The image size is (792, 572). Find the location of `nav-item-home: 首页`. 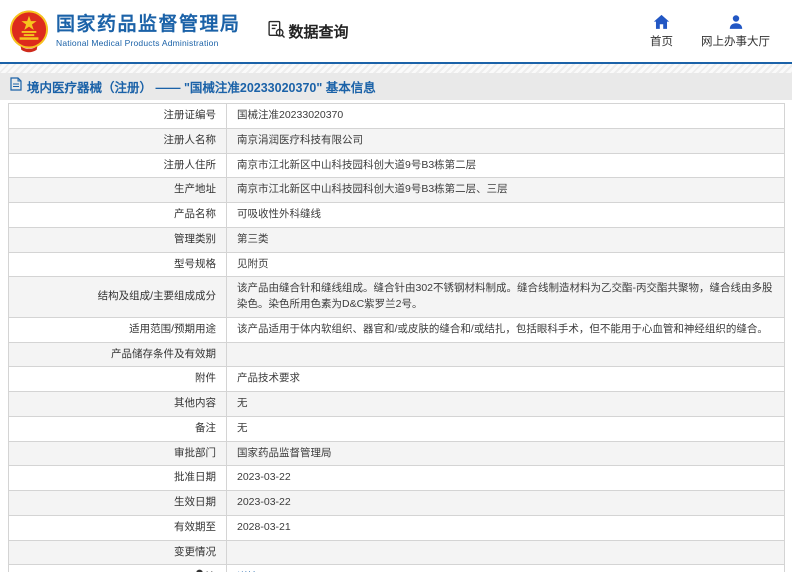

nav-item-home: 首页 is located at coordinates (661, 31).